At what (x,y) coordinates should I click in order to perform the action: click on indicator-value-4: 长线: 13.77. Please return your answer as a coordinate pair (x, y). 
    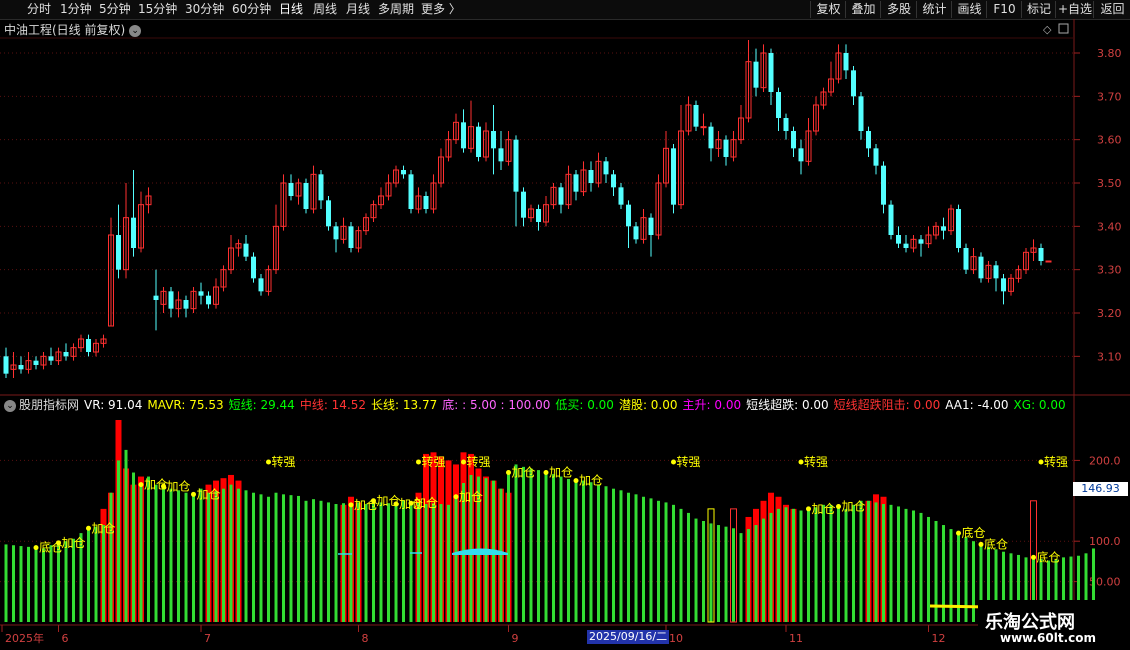
    Looking at the image, I should click on (404, 405).